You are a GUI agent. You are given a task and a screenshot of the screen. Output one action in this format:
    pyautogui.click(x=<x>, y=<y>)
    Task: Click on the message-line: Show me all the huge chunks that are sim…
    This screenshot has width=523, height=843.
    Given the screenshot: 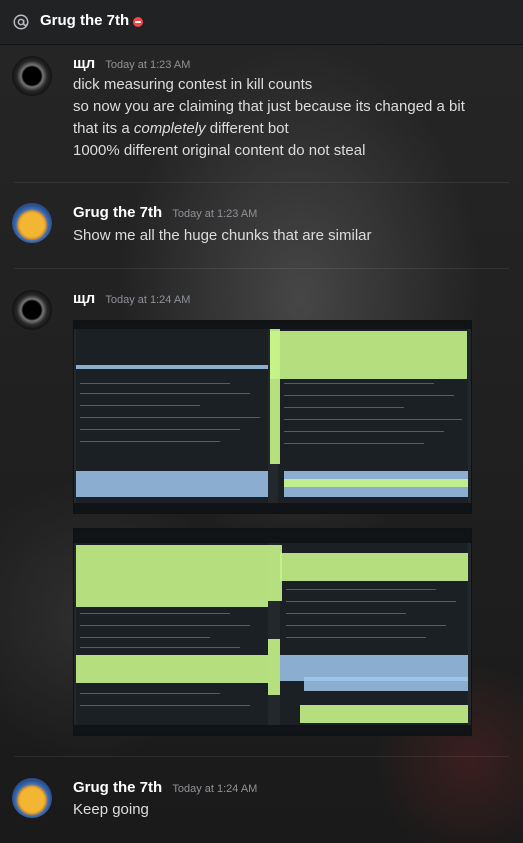 What is the action you would take?
    pyautogui.click(x=222, y=235)
    